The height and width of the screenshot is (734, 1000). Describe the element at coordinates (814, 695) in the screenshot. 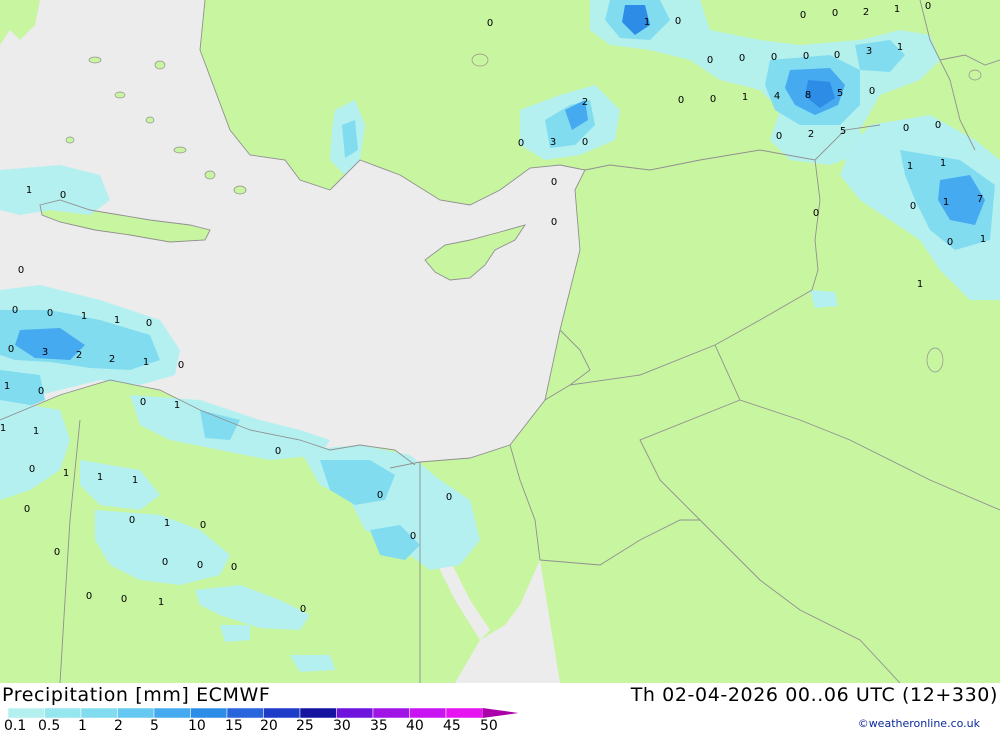

I see `forecast-timestamp: Th 02-04-2026 00..06 UTC (12+330)` at that location.